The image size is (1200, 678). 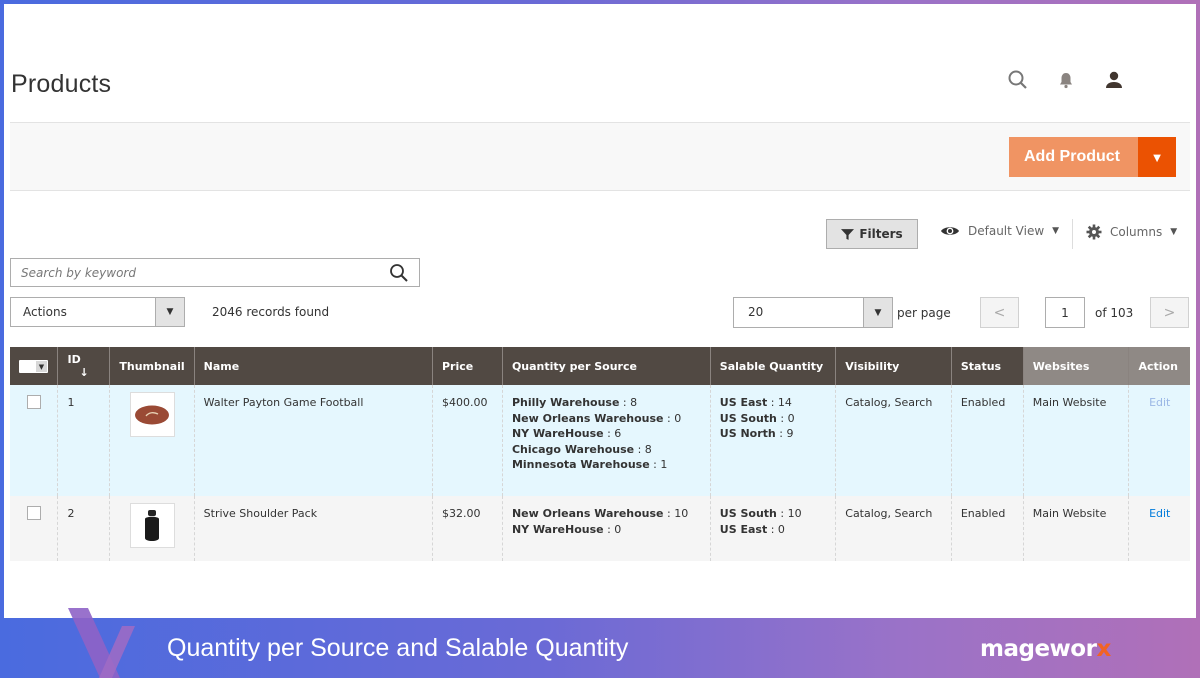 I want to click on mageworx-x-mark-icon, so click(x=101, y=643).